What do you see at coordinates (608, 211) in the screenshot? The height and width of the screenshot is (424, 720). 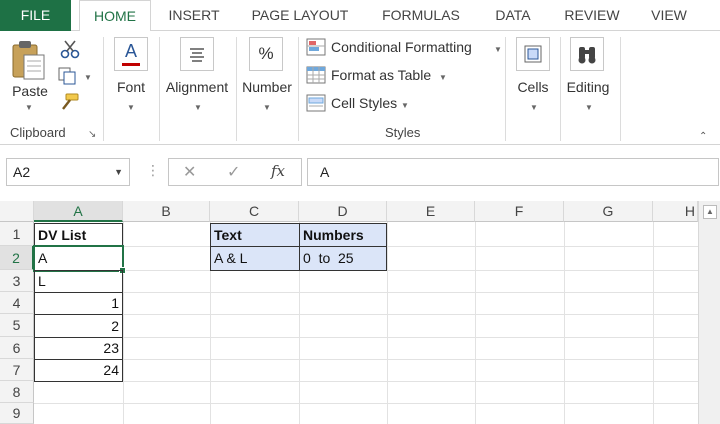 I see `column-header-g: G` at bounding box center [608, 211].